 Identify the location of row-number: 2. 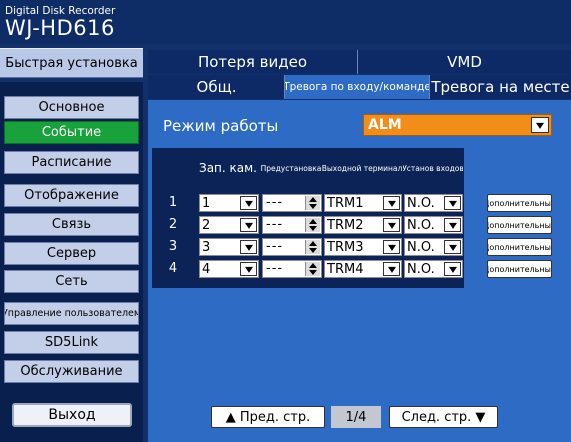
(173, 224).